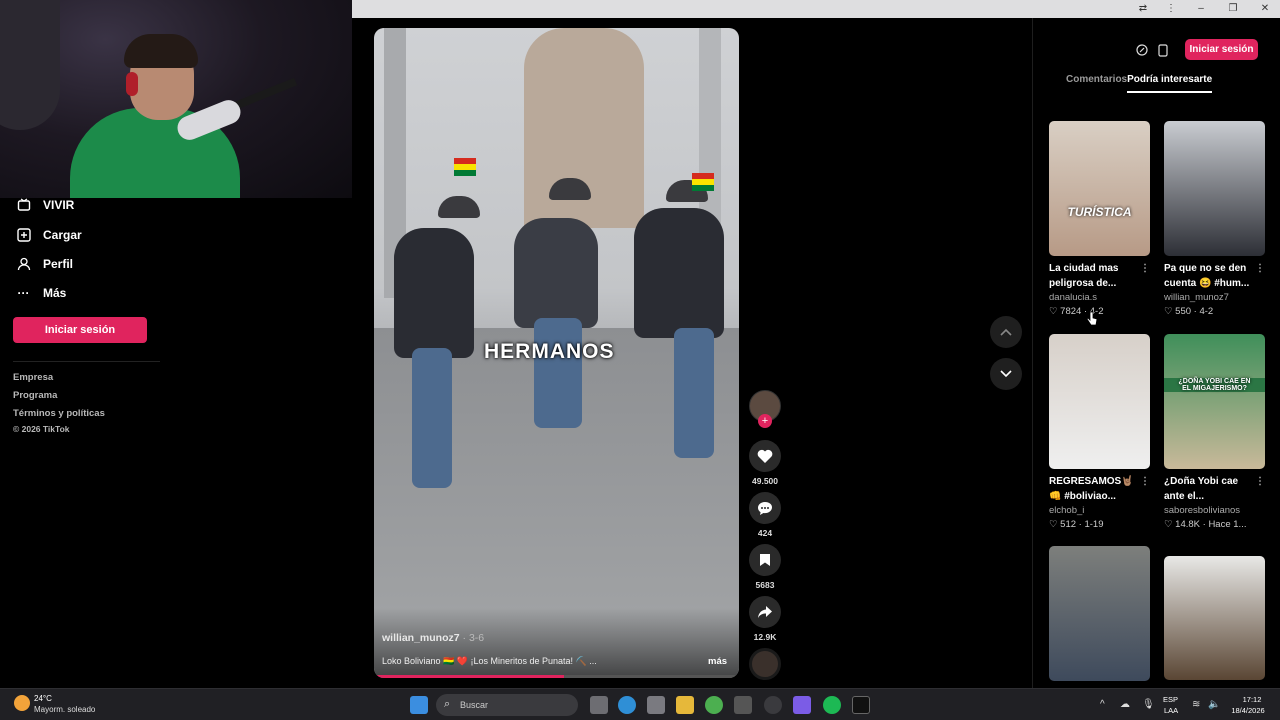 Image resolution: width=1280 pixels, height=720 pixels. I want to click on webcam-overlay, so click(176, 99).